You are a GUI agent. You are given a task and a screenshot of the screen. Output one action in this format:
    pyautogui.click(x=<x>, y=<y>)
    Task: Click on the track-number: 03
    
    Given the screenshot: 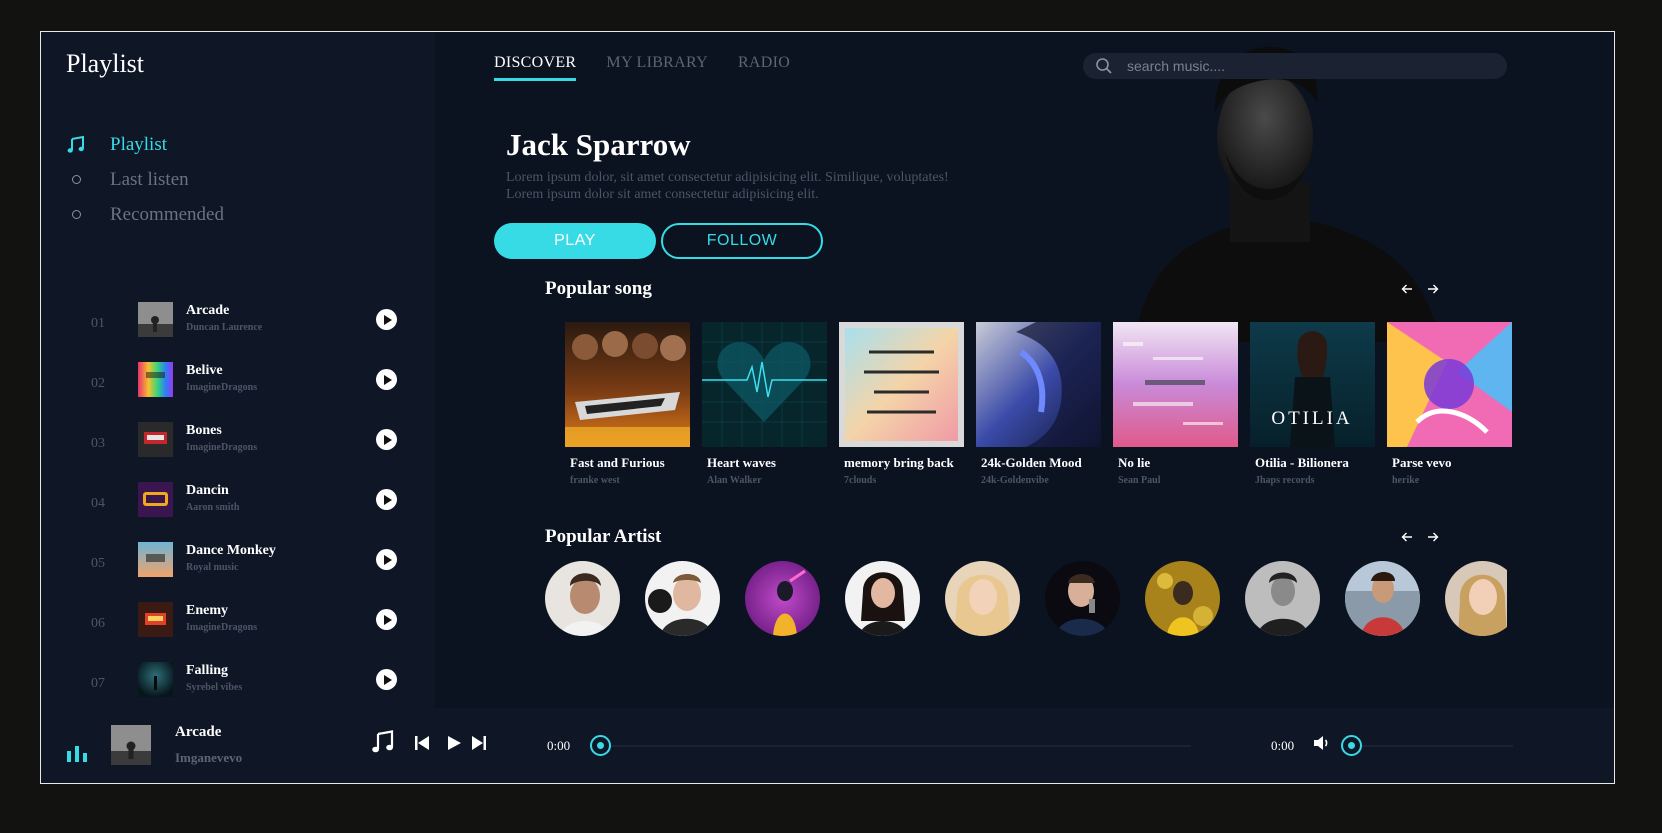 What is the action you would take?
    pyautogui.click(x=98, y=443)
    